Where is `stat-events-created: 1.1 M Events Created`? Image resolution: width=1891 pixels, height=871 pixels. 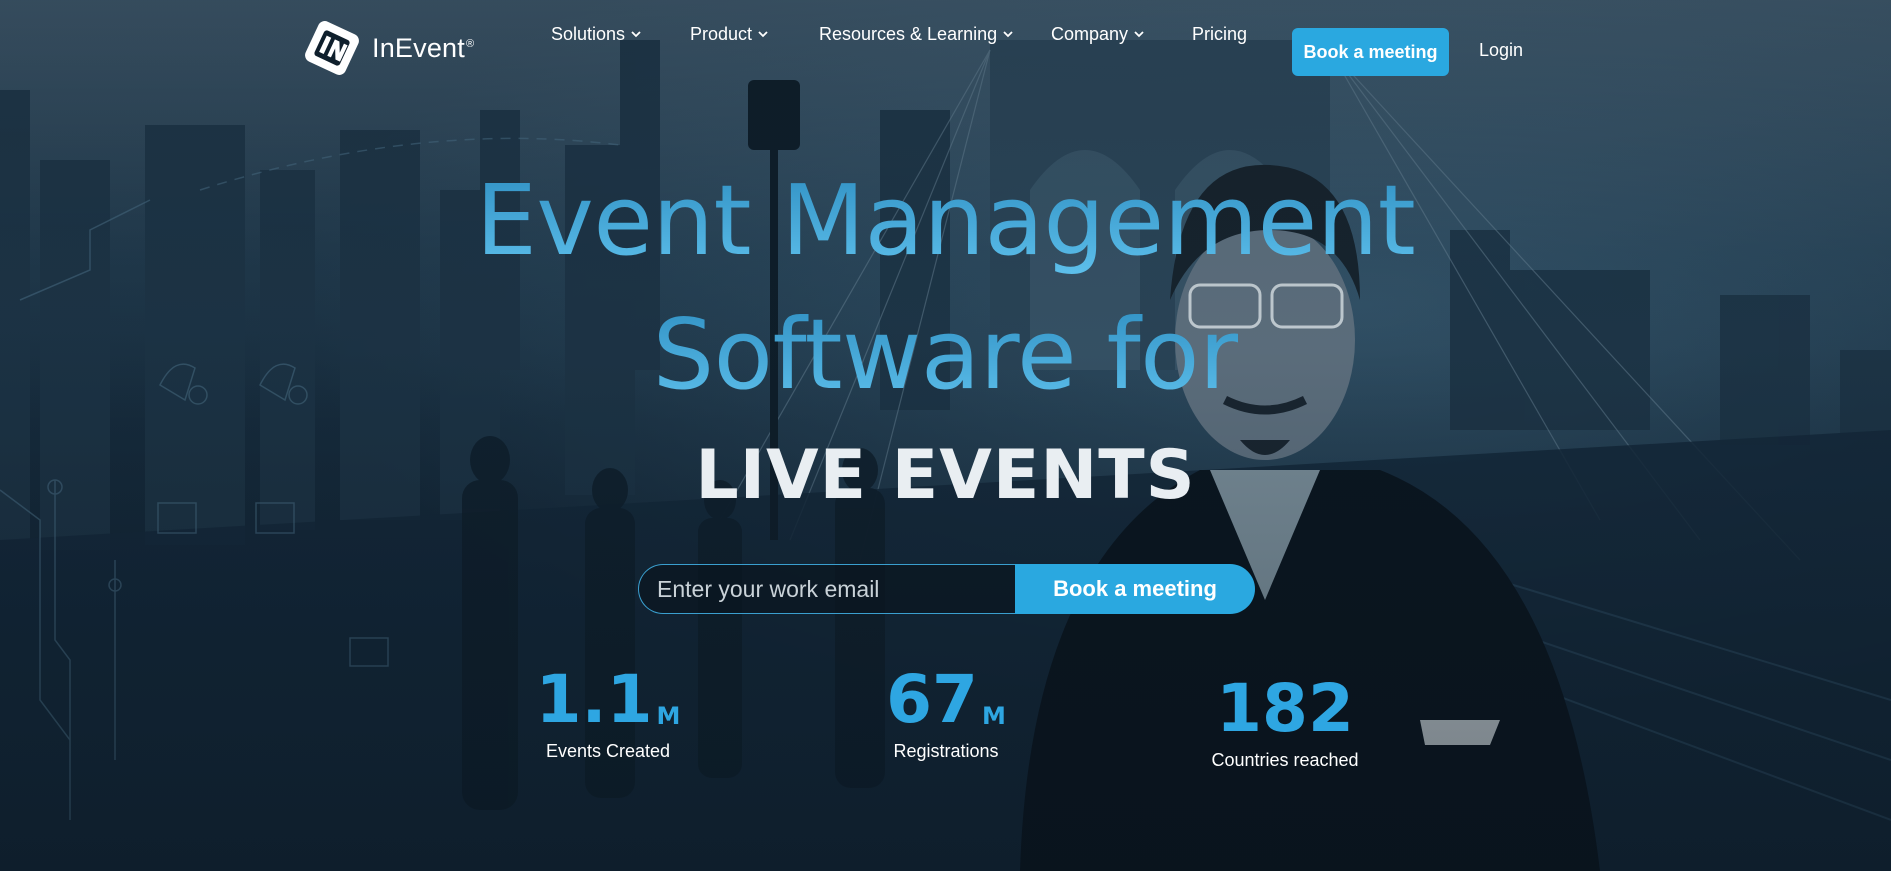 stat-events-created: 1.1 M Events Created is located at coordinates (608, 713).